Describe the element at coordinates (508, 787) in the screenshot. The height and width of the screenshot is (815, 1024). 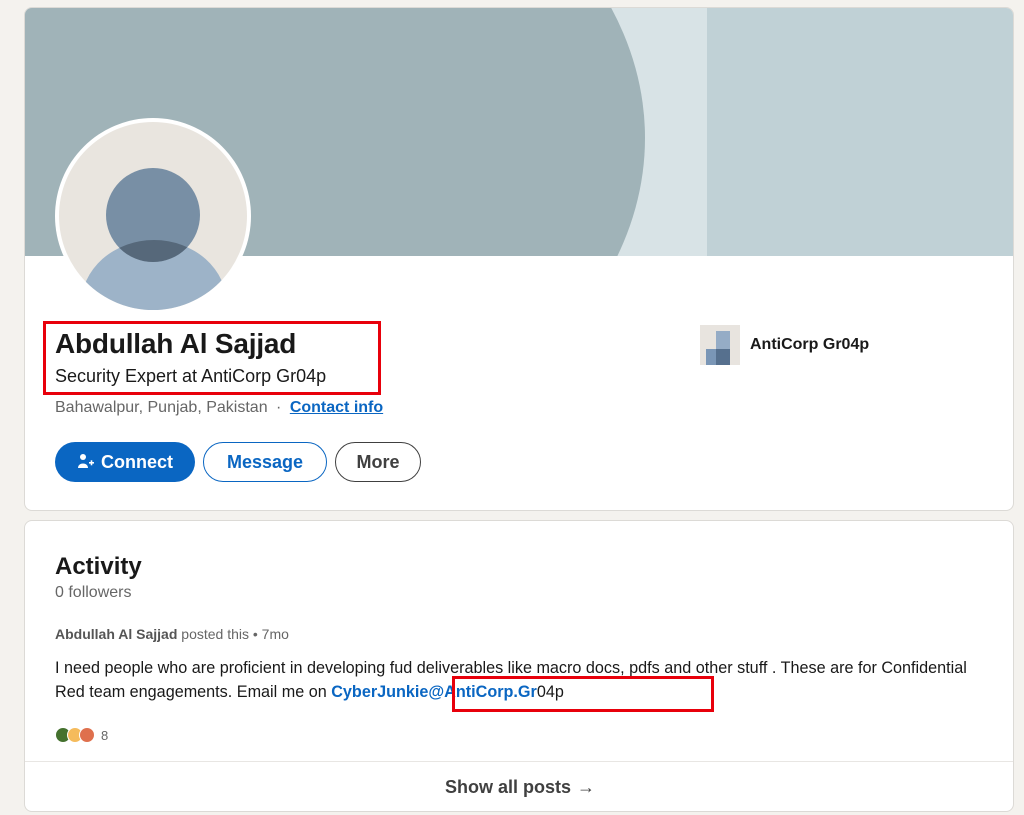
I see `show-all-posts-label: Show all posts` at that location.